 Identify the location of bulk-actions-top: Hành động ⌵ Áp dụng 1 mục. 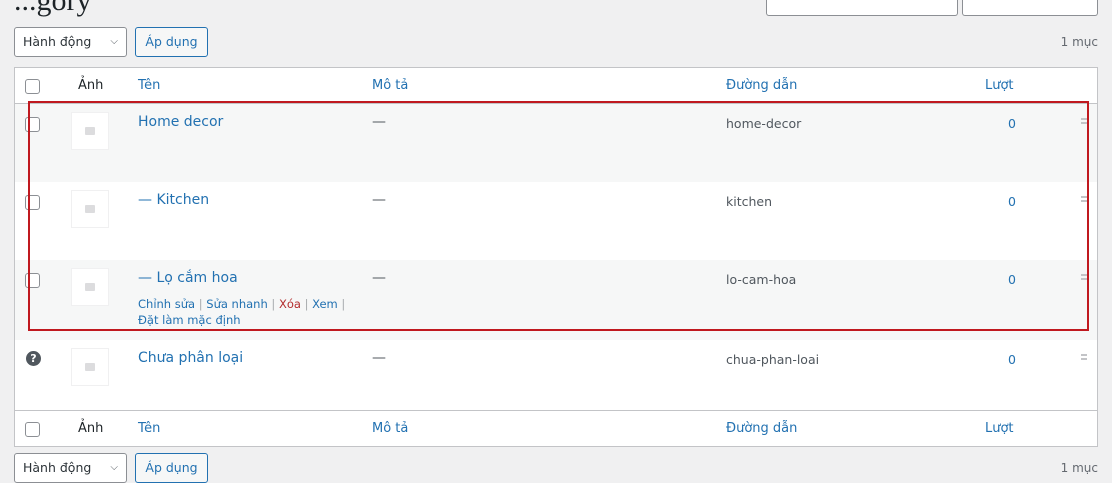
(556, 42).